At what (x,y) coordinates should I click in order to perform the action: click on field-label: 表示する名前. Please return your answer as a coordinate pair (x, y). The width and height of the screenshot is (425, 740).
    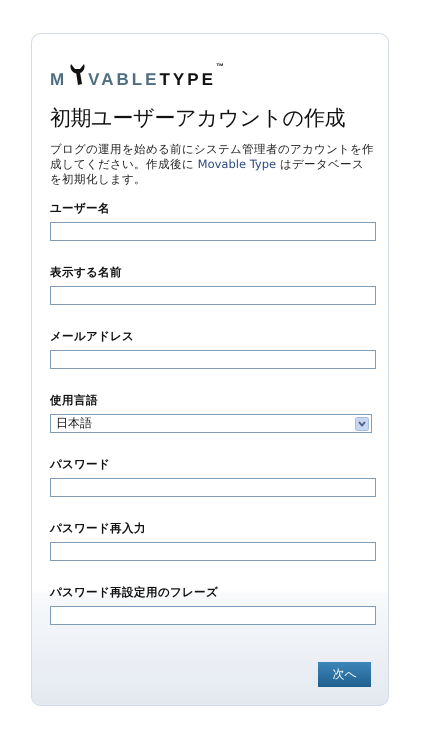
    Looking at the image, I should click on (86, 272).